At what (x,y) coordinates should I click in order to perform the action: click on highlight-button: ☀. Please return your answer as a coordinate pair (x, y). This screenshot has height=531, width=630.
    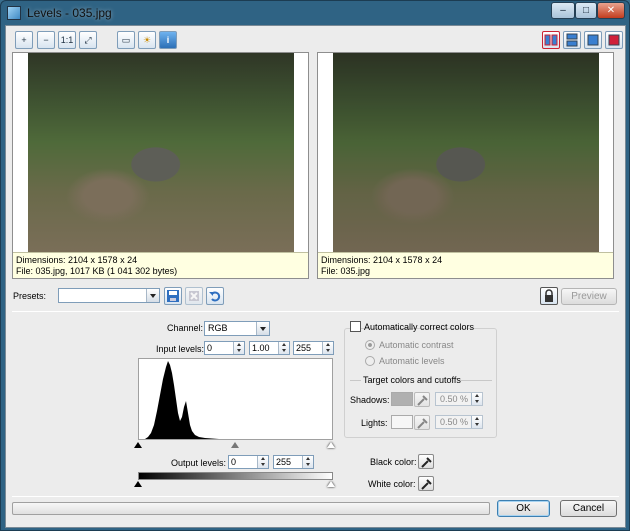
    Looking at the image, I should click on (147, 40).